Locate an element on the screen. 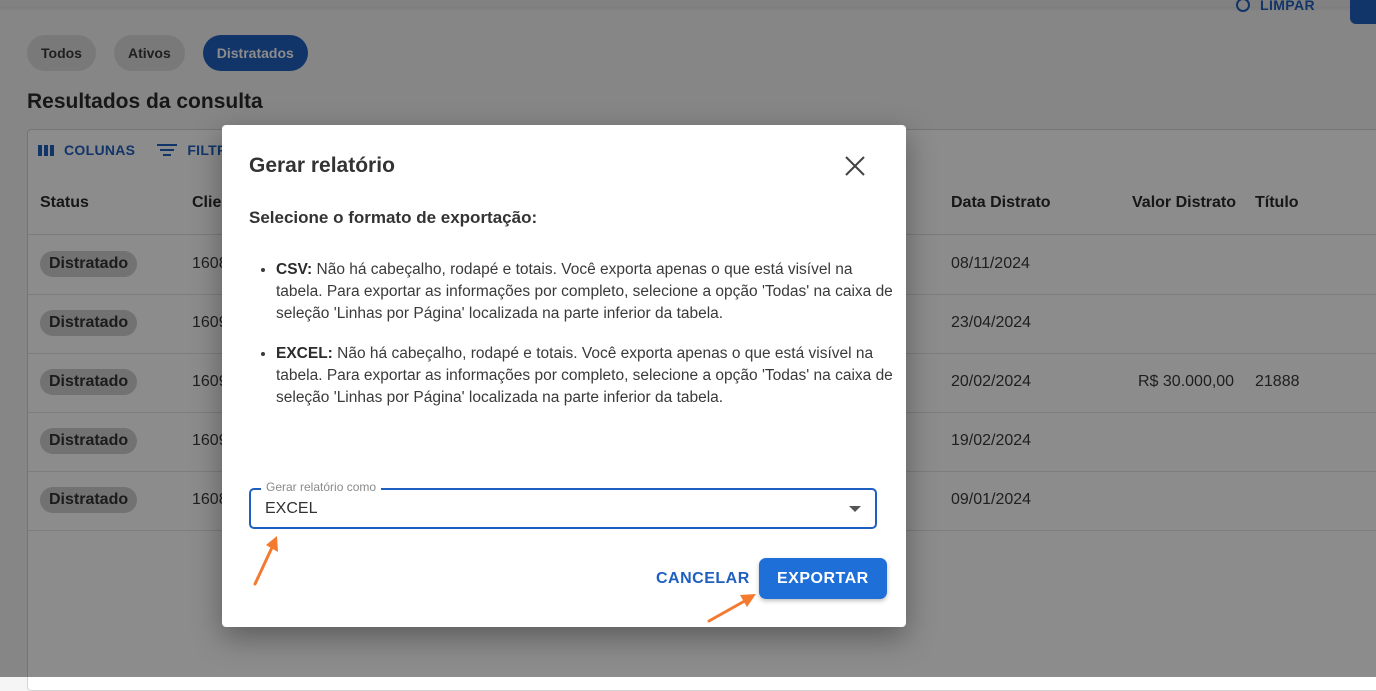  dialog-title: Gerar relatório is located at coordinates (322, 165).